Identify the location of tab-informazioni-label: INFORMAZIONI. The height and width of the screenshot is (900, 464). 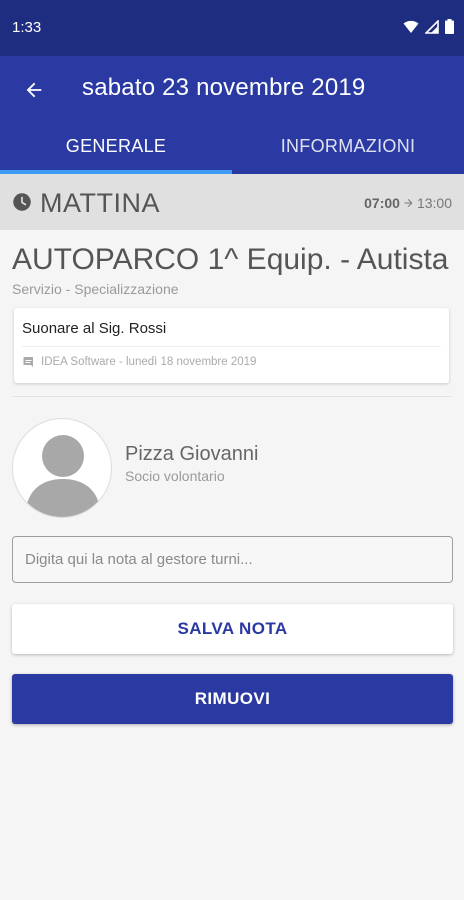
(348, 146).